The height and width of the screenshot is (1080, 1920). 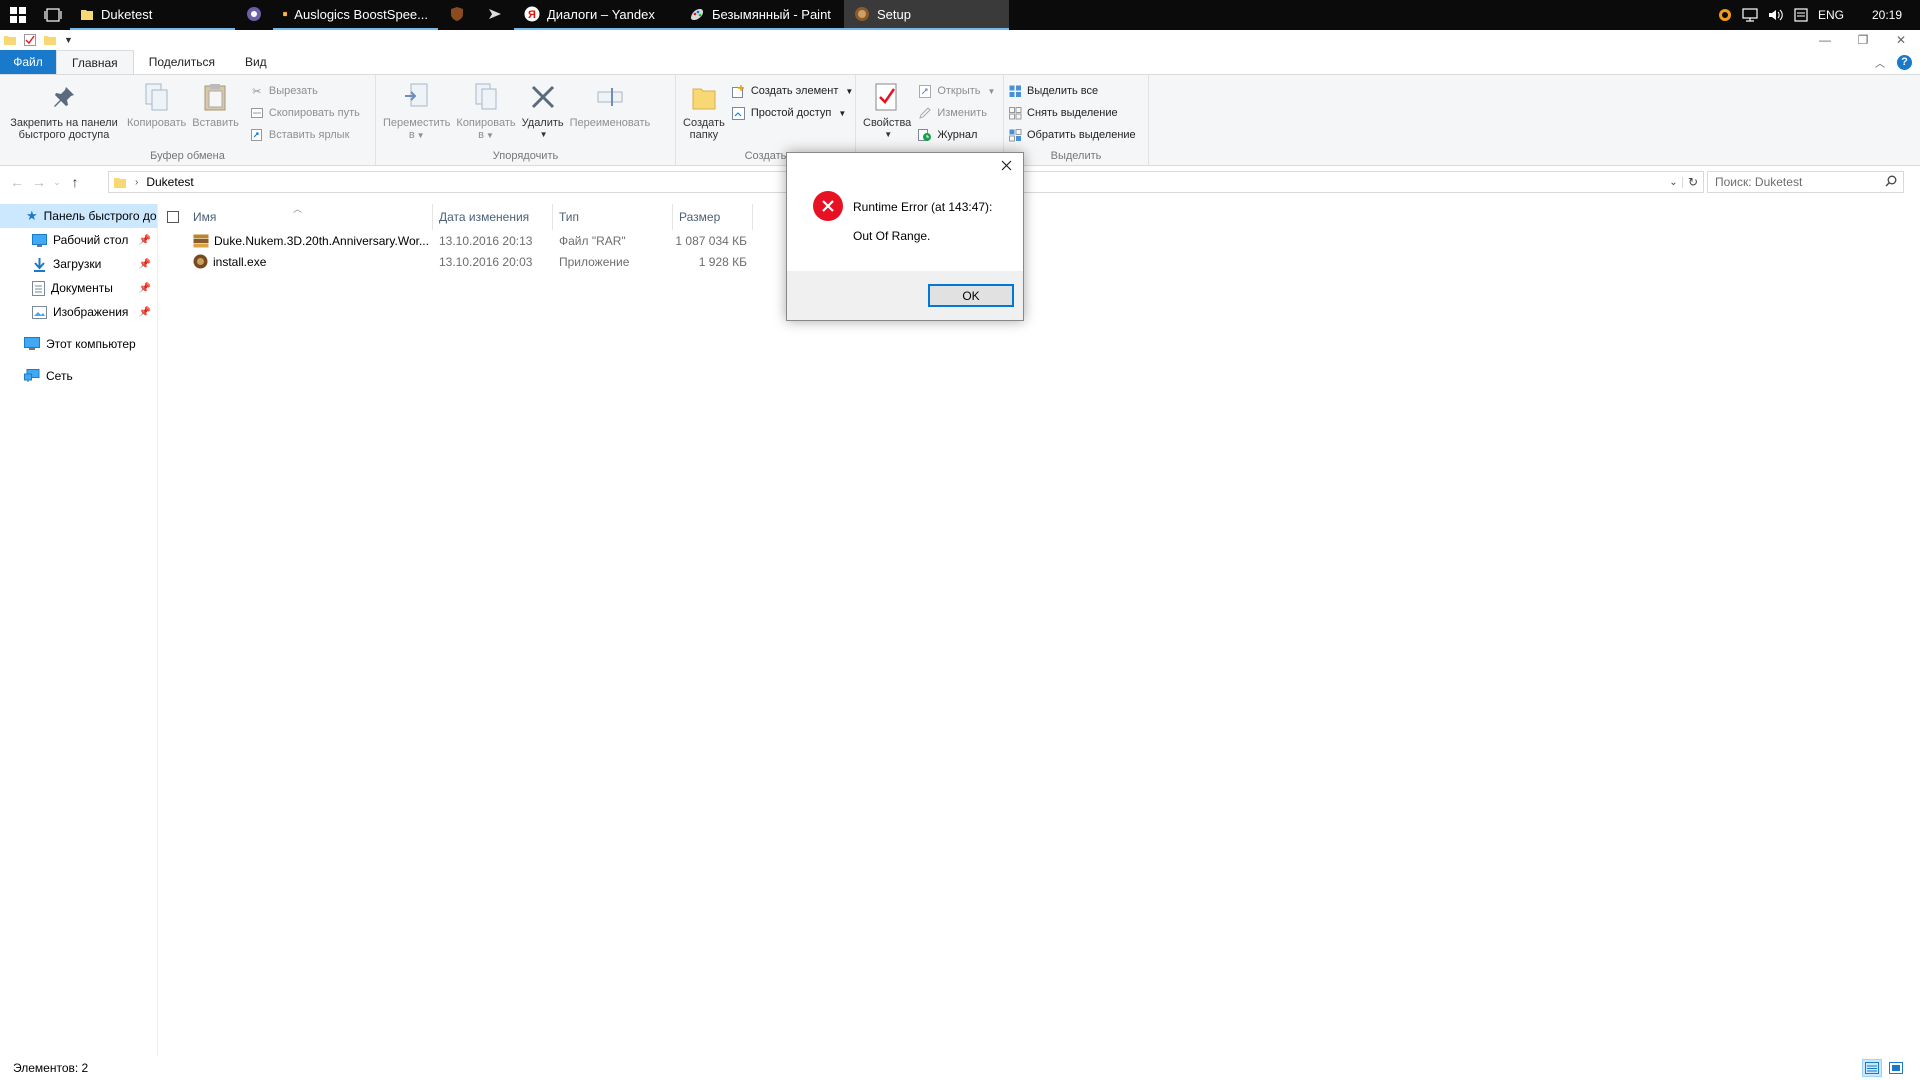 I want to click on taskbar-item-label: Безымянный - Paint, so click(x=771, y=14).